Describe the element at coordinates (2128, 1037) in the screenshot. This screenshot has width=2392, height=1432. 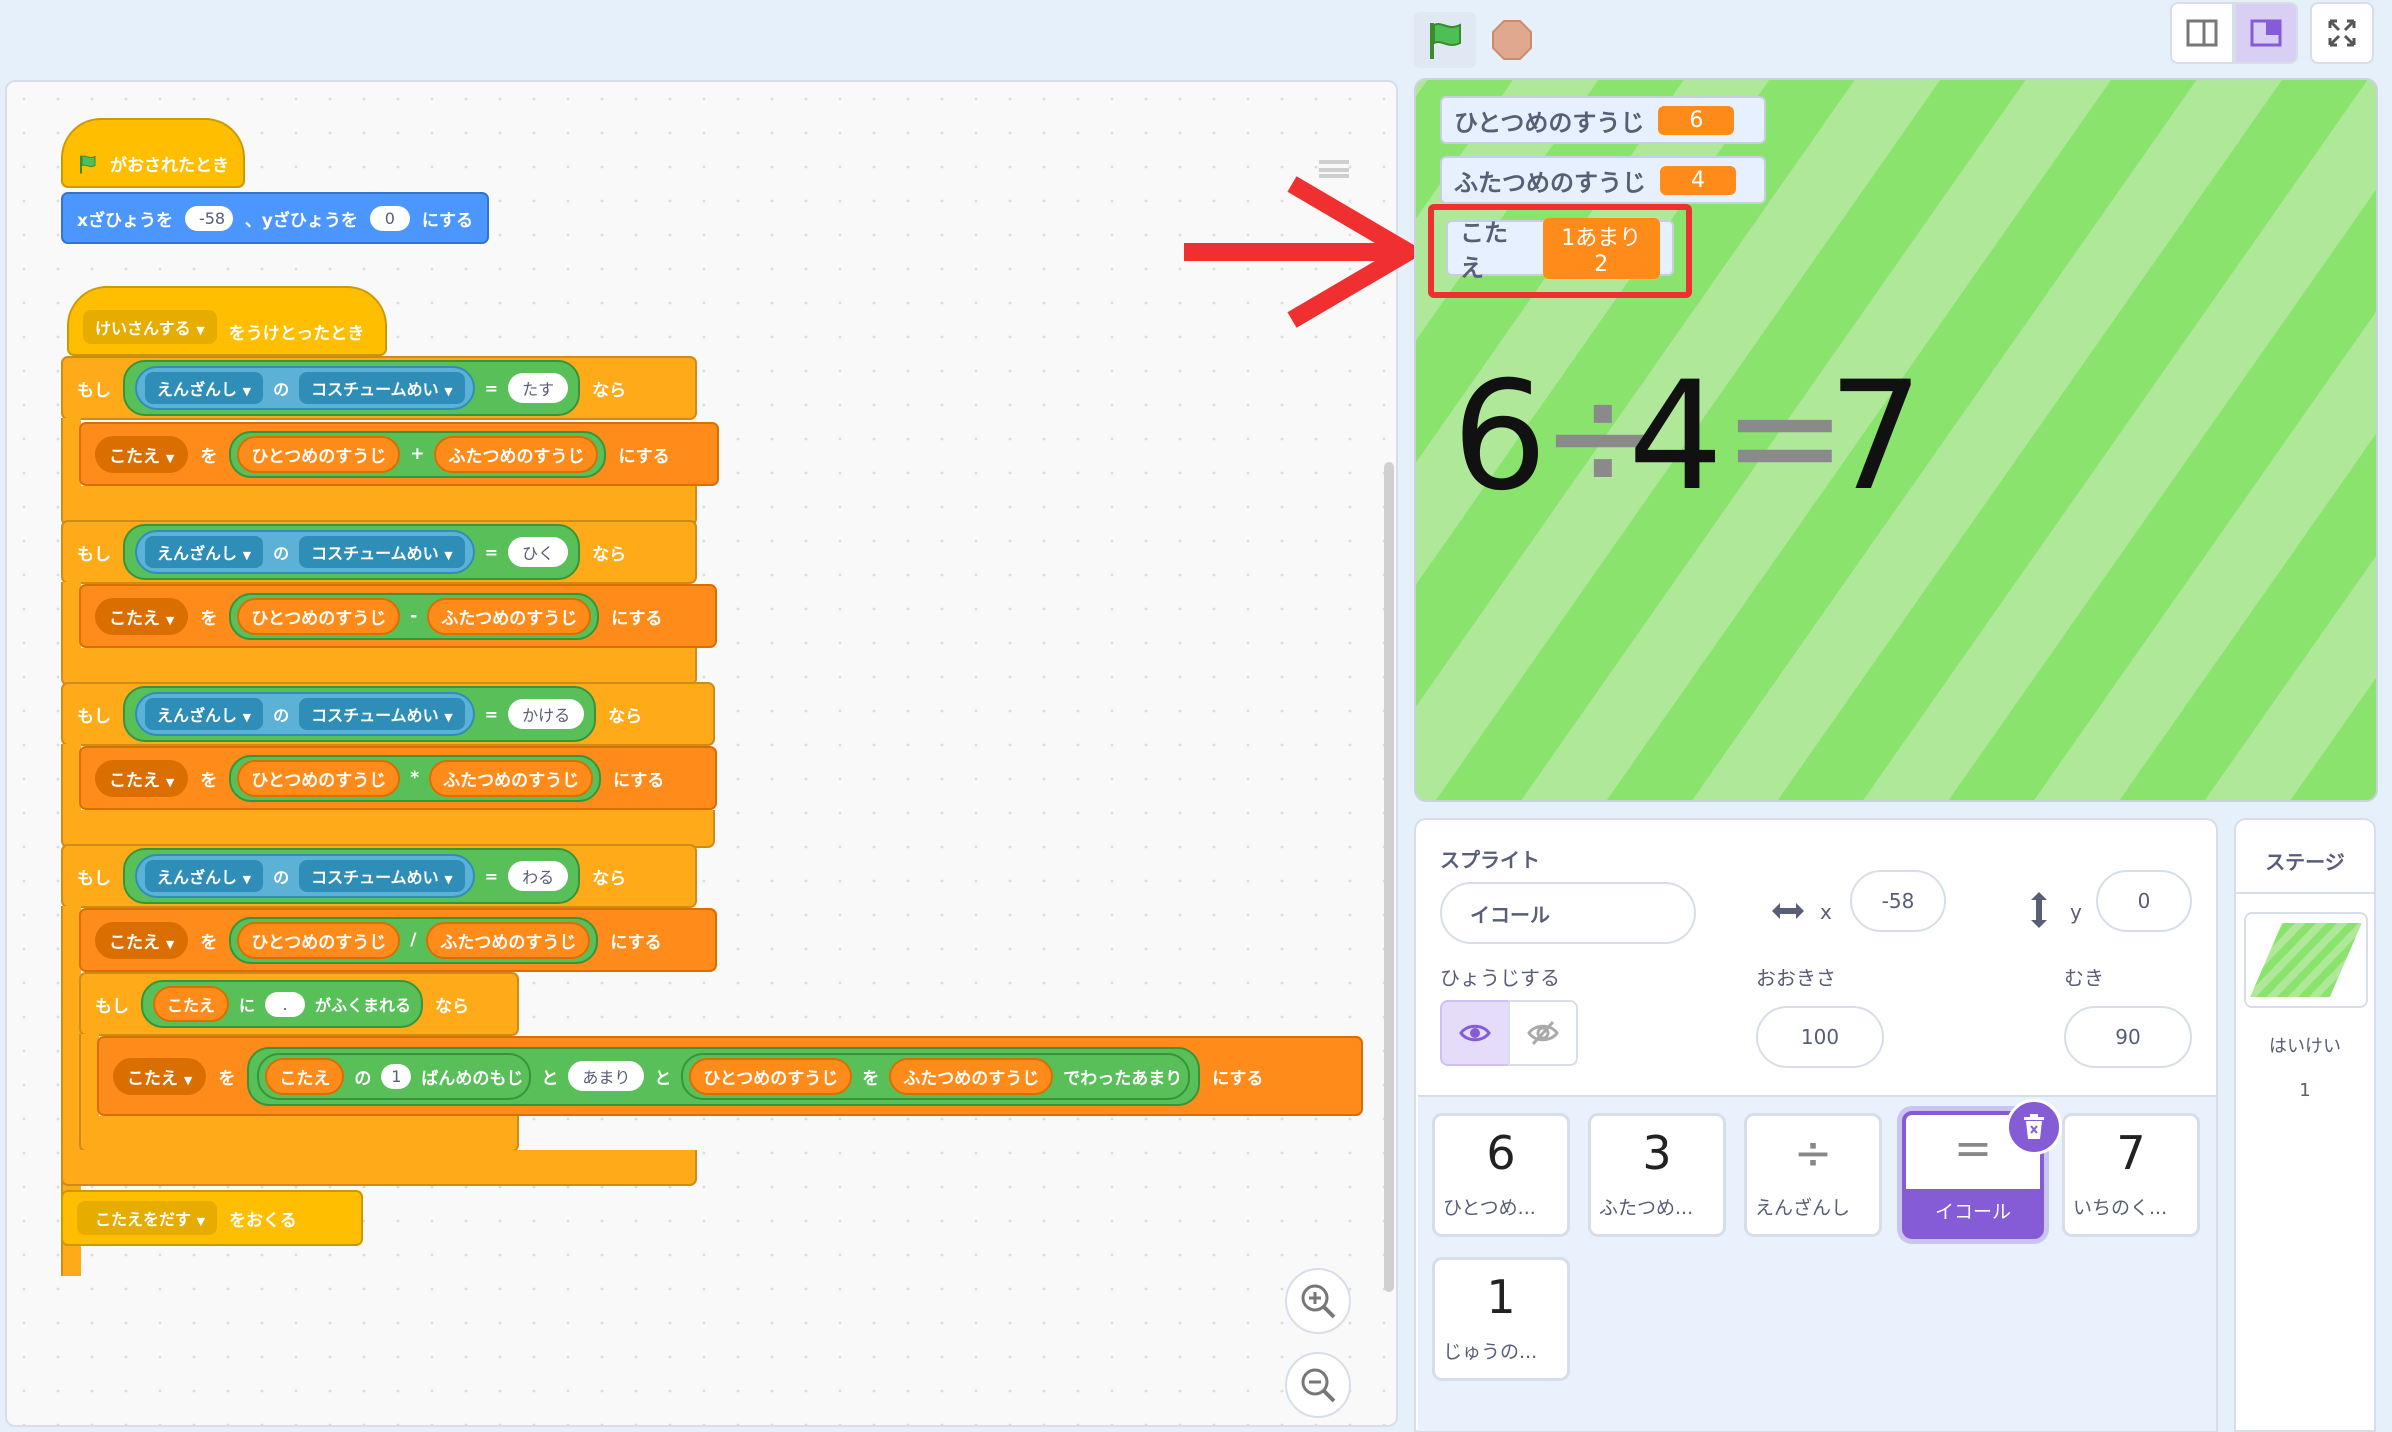
I see `direction-input: 90` at that location.